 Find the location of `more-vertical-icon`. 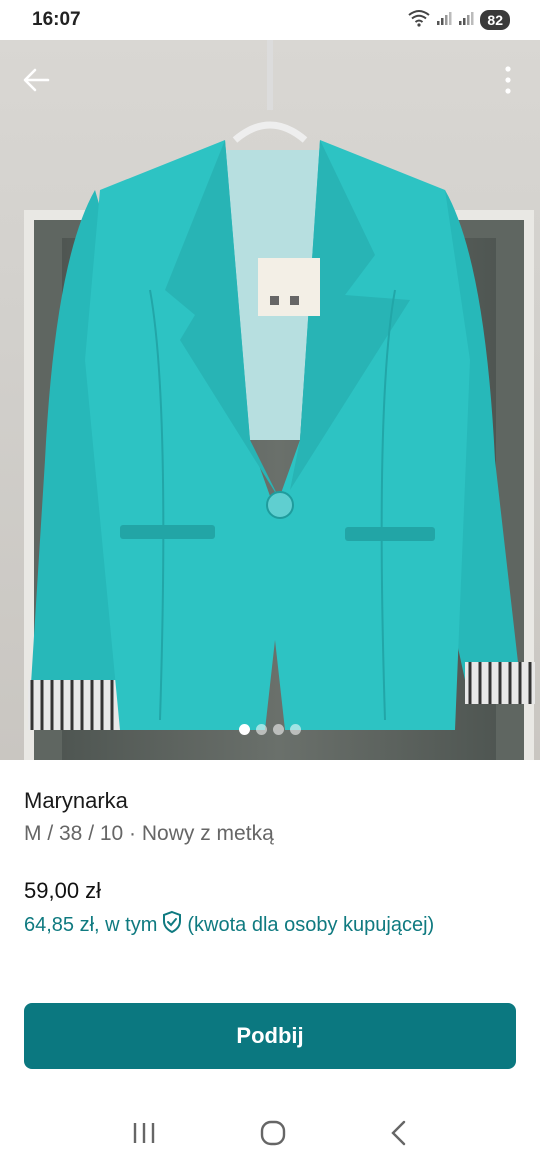

more-vertical-icon is located at coordinates (508, 82).